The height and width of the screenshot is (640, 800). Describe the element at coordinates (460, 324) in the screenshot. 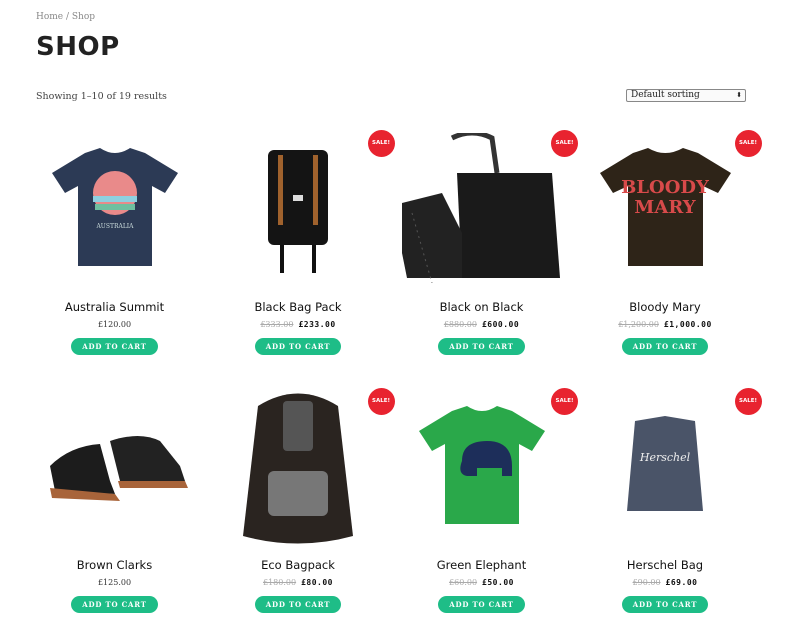

I see `old-price: £880.00` at that location.